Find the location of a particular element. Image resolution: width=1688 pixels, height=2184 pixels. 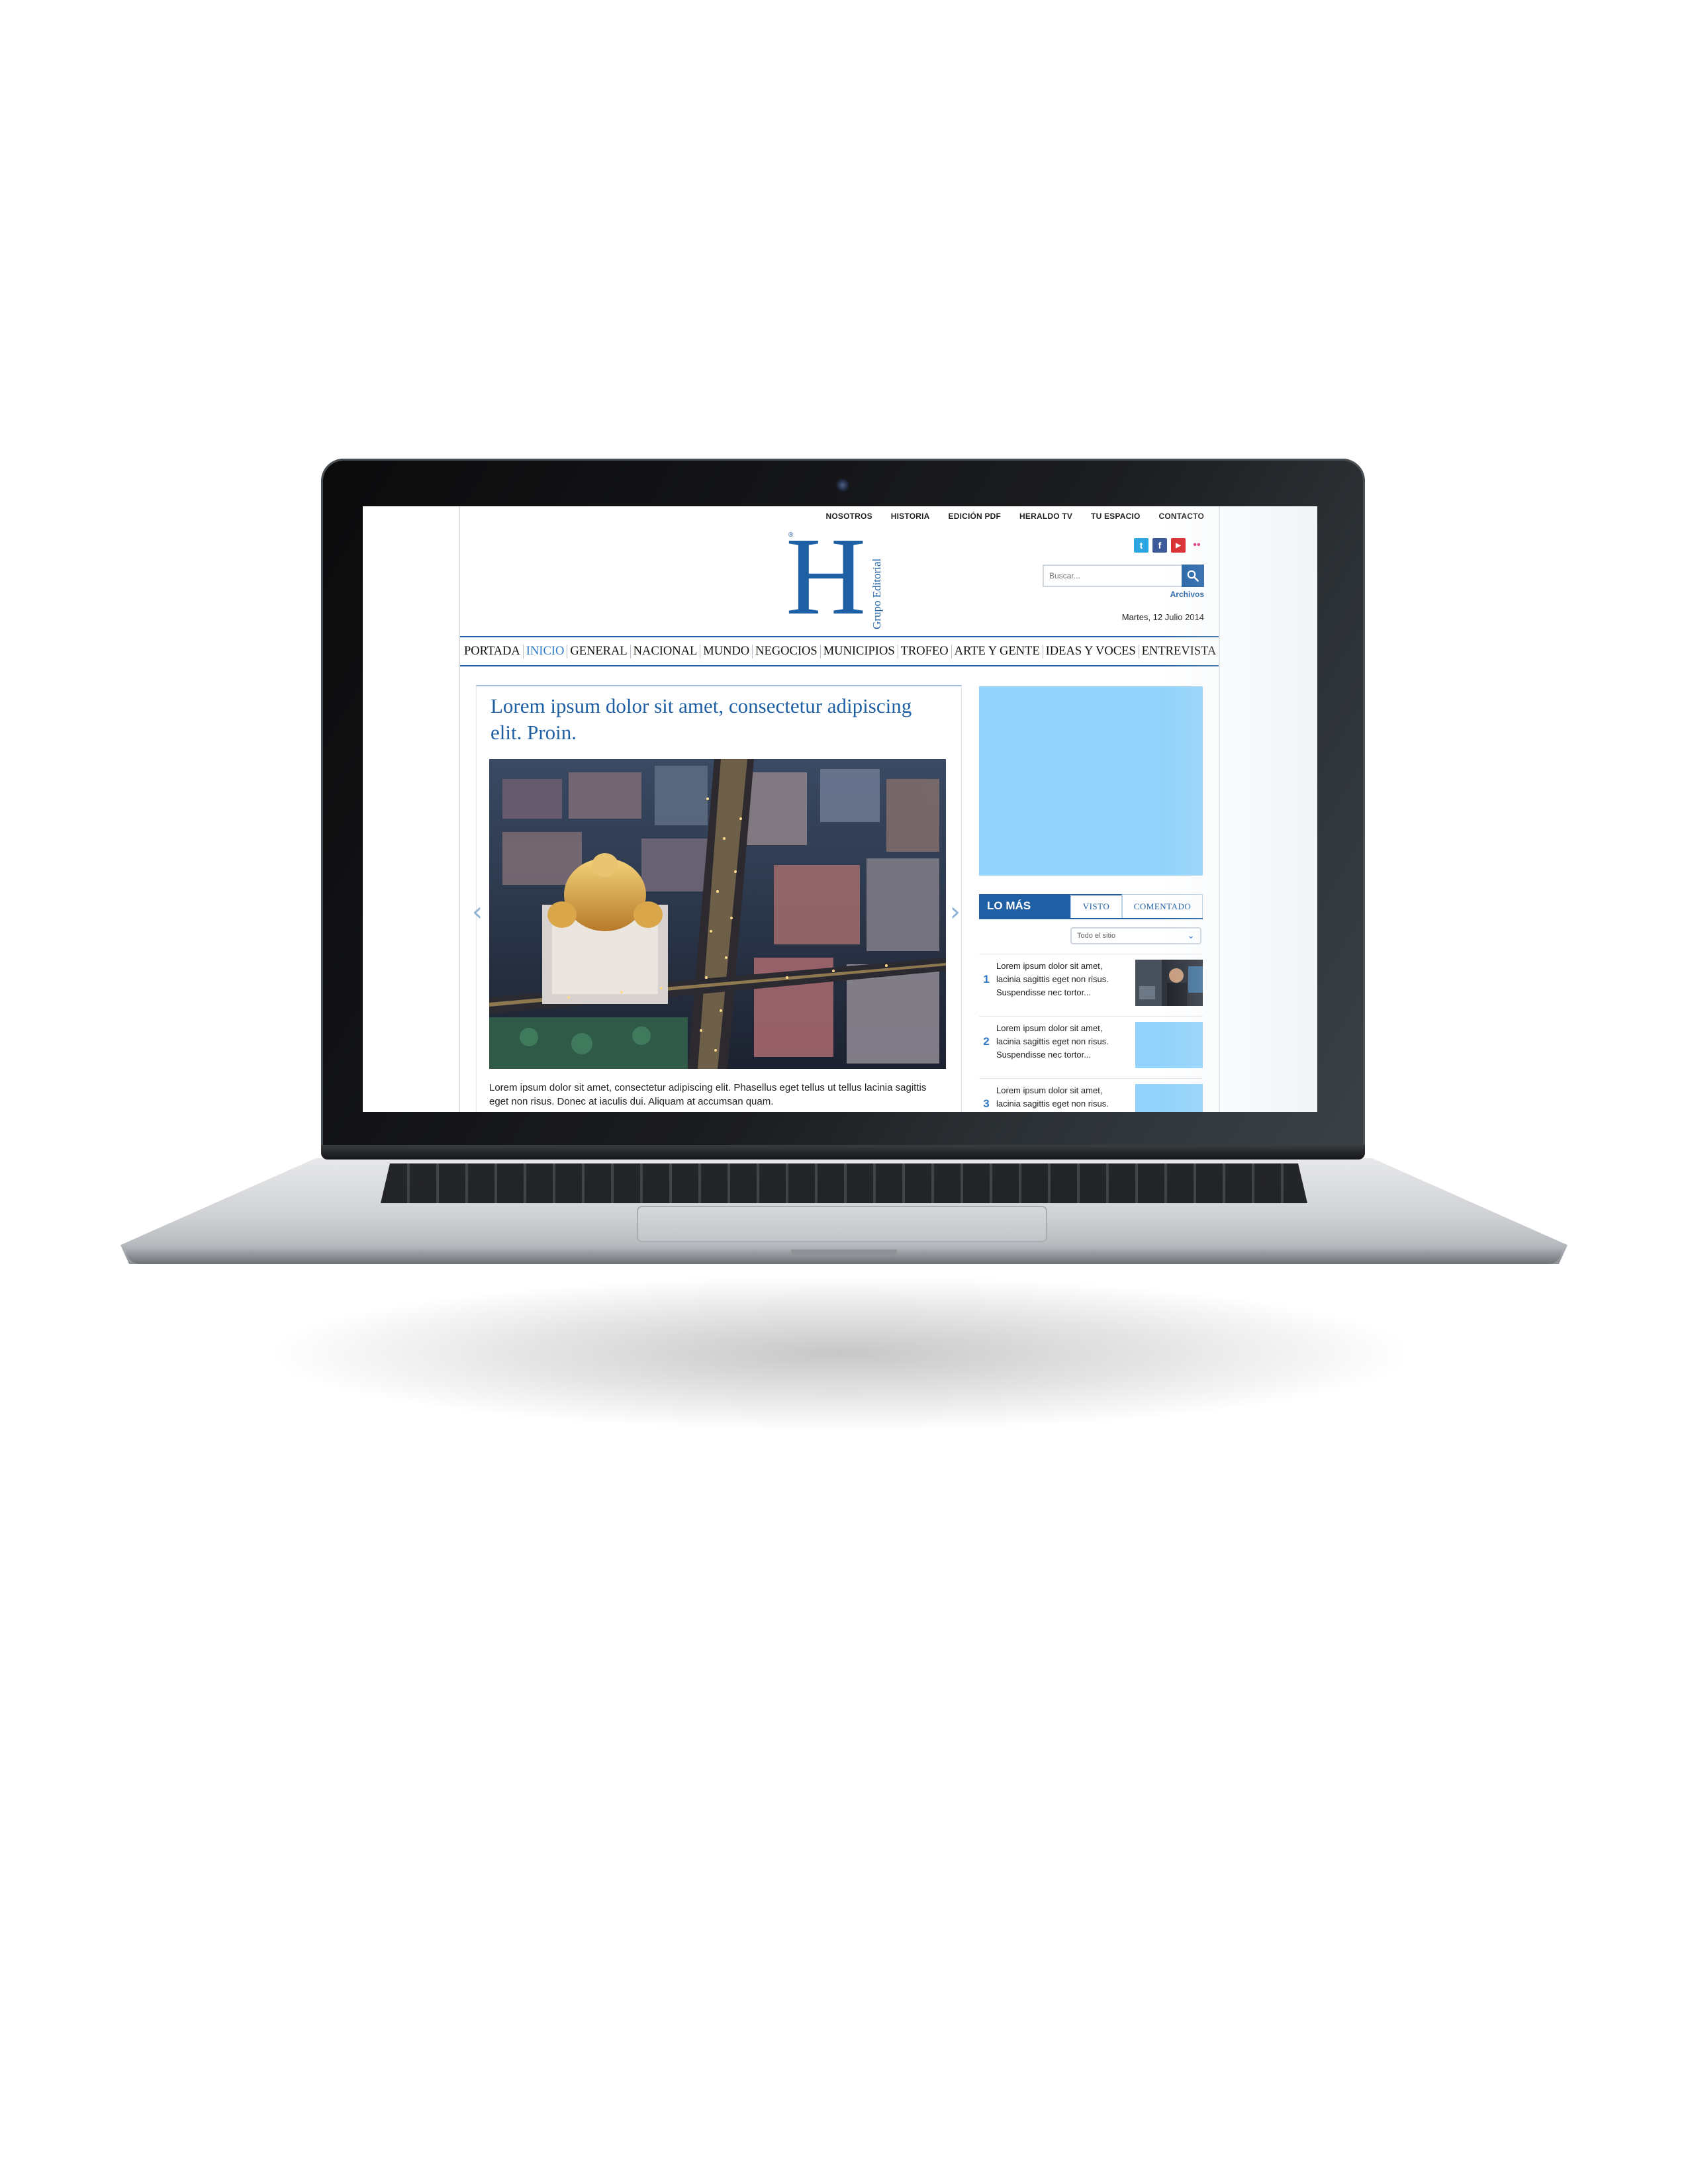

nav-item-municipios: MUNICIPIOS is located at coordinates (859, 651).